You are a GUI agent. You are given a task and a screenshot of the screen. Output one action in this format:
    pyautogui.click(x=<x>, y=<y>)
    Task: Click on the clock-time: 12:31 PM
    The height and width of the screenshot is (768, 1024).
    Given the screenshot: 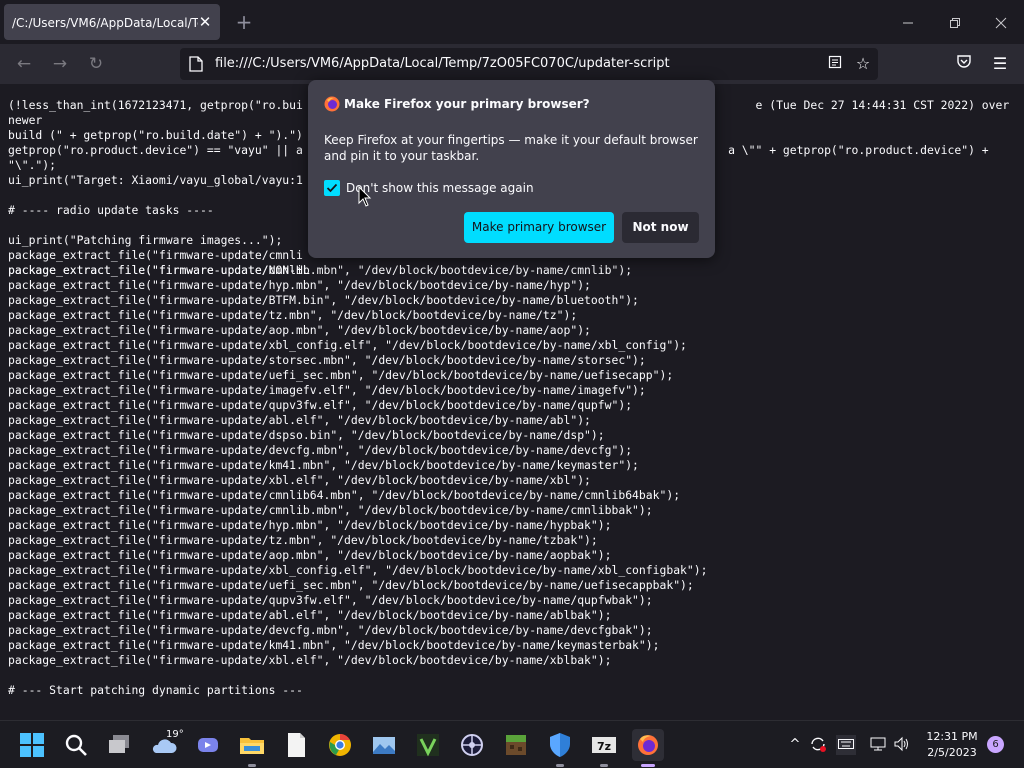 What is the action you would take?
    pyautogui.click(x=952, y=737)
    